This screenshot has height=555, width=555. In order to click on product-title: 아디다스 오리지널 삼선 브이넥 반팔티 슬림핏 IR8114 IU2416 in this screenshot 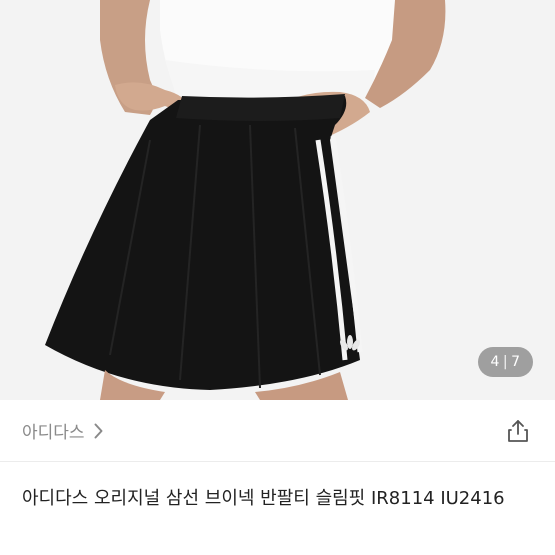, I will do `click(263, 498)`.